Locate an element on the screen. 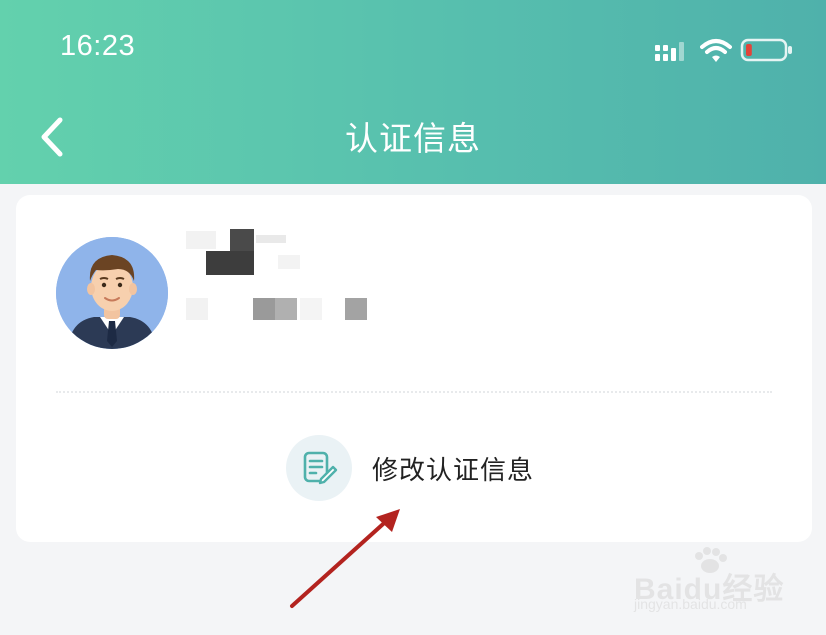  annotation-arrow-icon is located at coordinates (345, 558).